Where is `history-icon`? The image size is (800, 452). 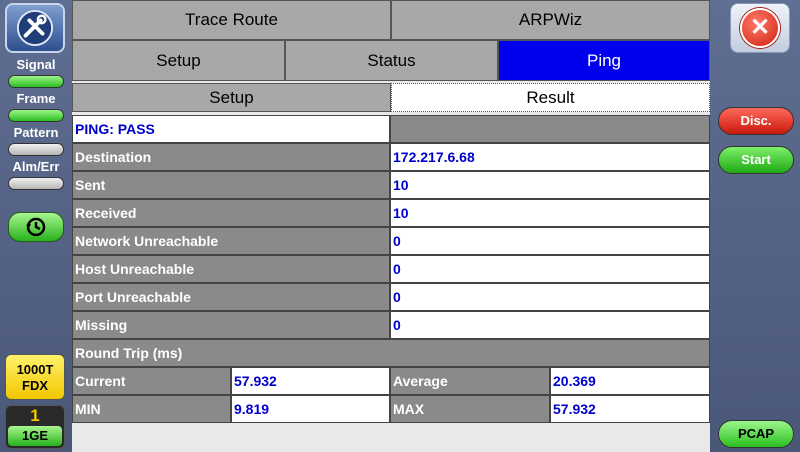
history-icon is located at coordinates (36, 227).